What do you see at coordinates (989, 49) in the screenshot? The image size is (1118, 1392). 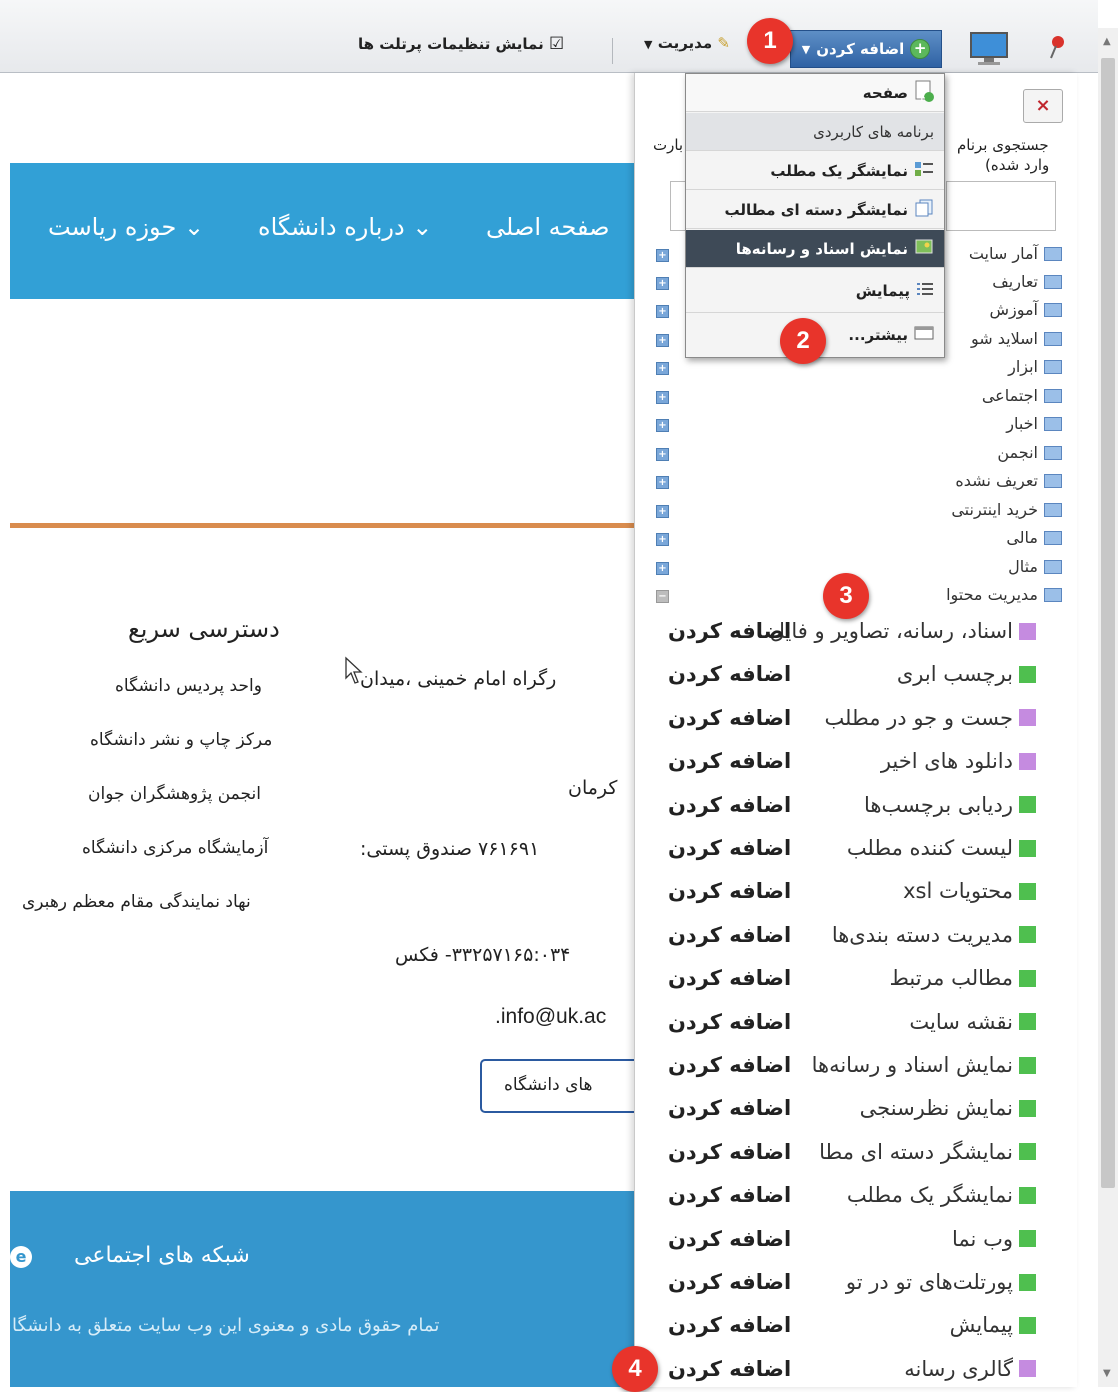 I see `monitor-icon` at bounding box center [989, 49].